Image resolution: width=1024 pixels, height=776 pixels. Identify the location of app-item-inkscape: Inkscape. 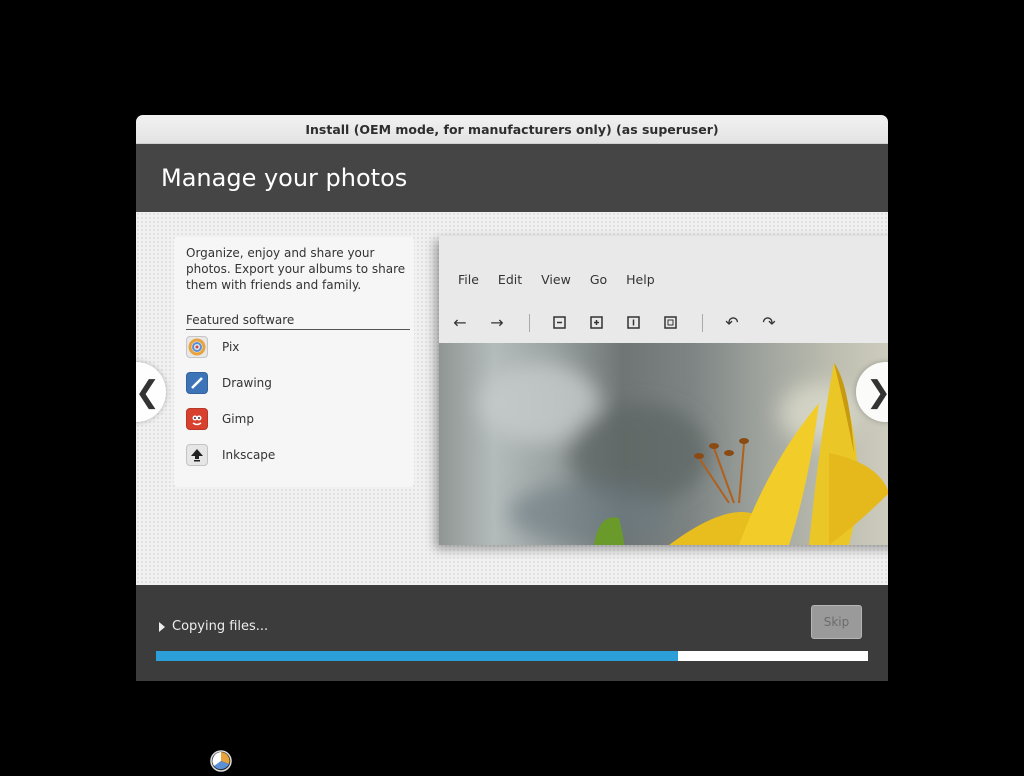
(230, 455).